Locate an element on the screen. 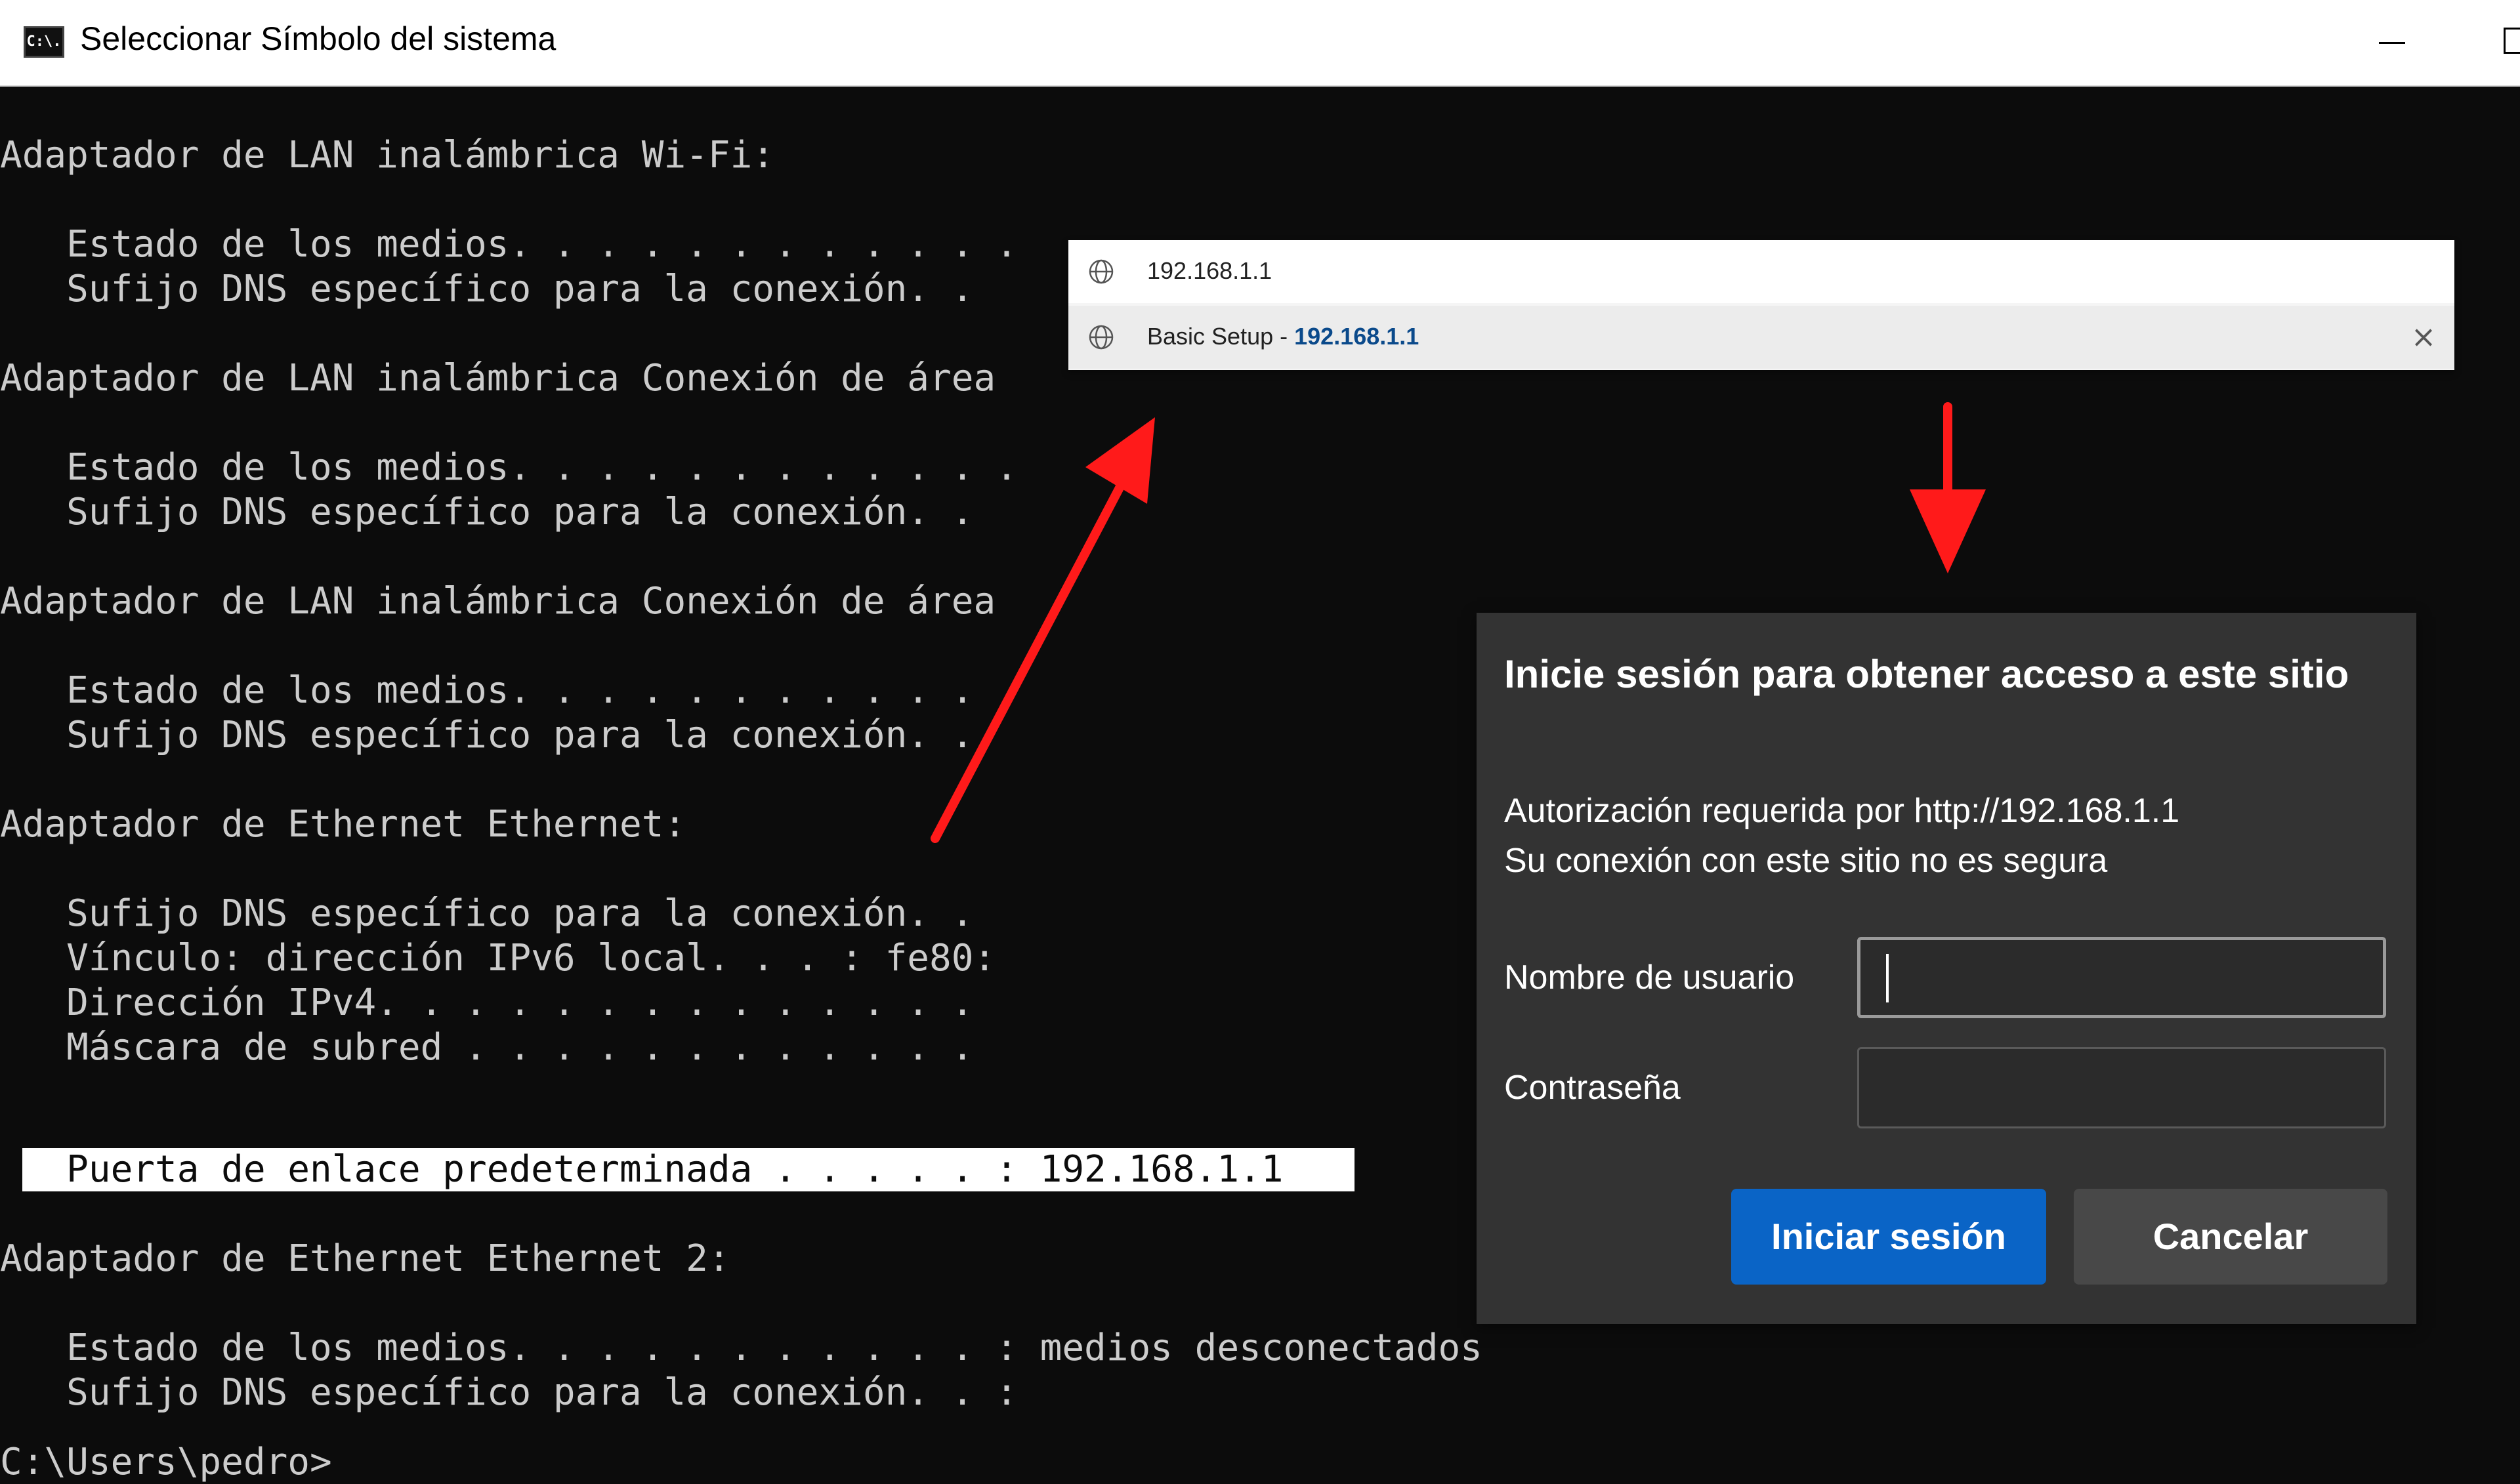 Image resolution: width=2520 pixels, height=1484 pixels. suggestion-text: 192.168.1.1 is located at coordinates (1209, 271).